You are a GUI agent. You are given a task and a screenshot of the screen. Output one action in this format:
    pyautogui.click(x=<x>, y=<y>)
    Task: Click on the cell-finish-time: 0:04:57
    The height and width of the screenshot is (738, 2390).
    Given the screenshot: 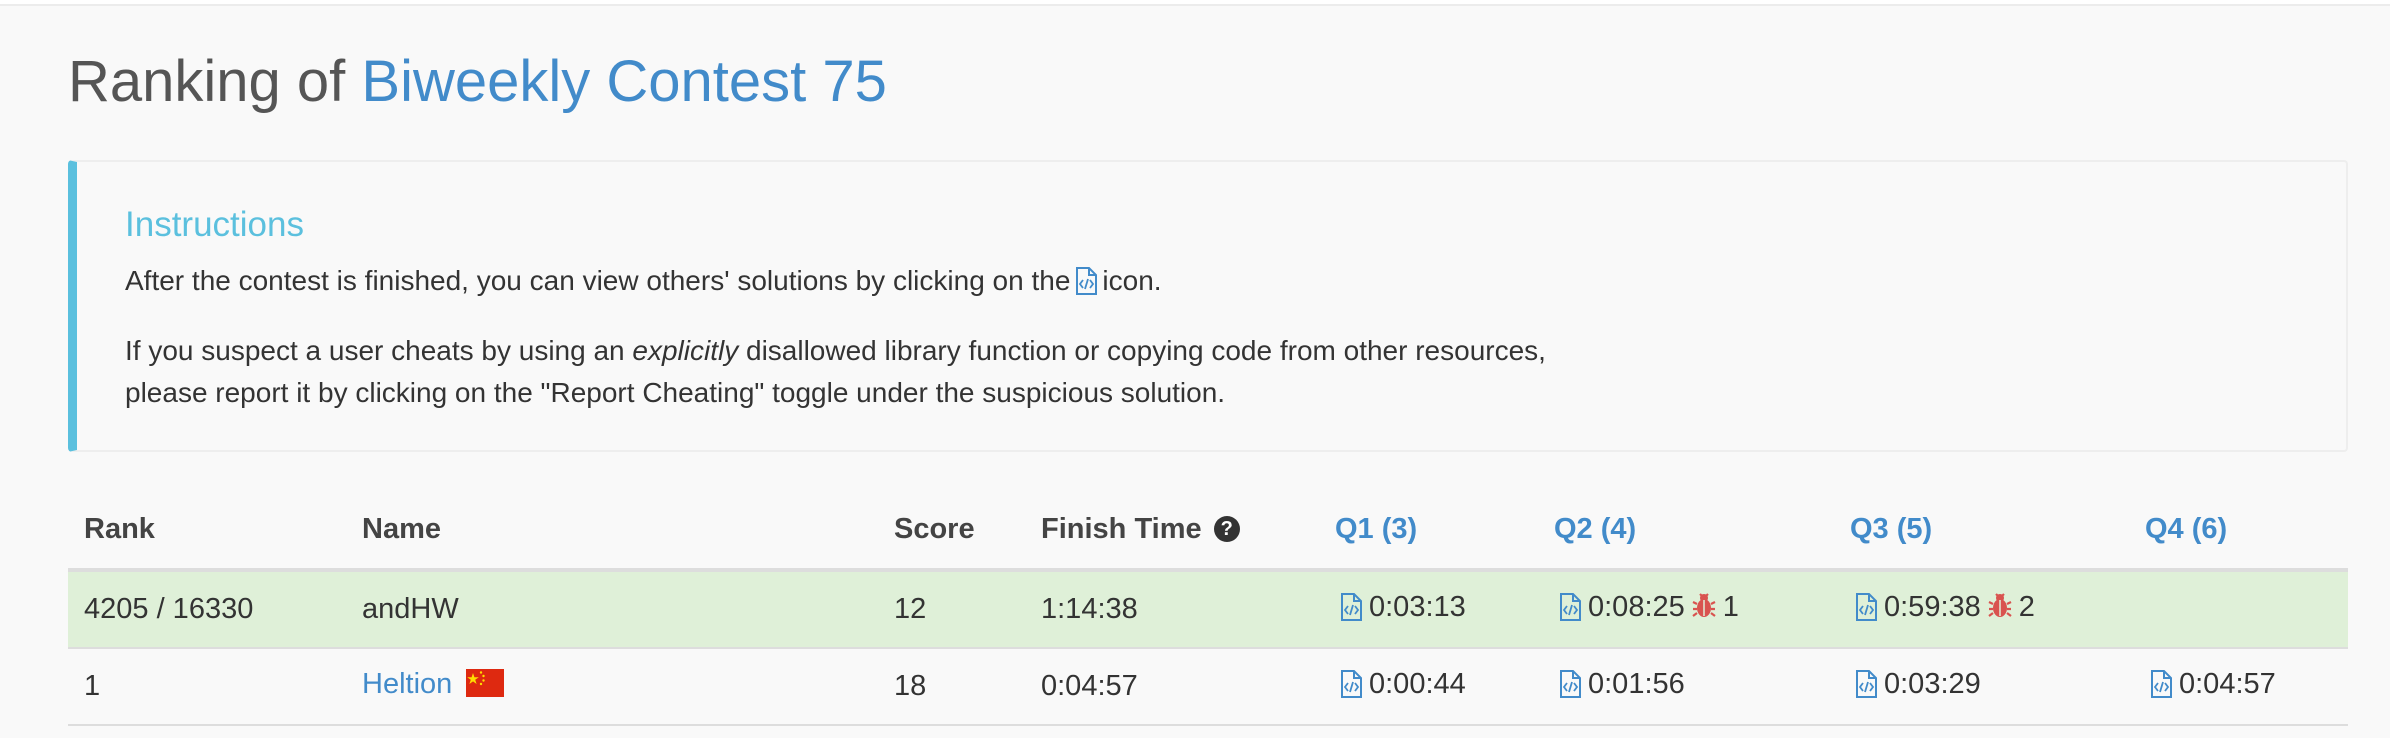 What is the action you would take?
    pyautogui.click(x=1172, y=687)
    